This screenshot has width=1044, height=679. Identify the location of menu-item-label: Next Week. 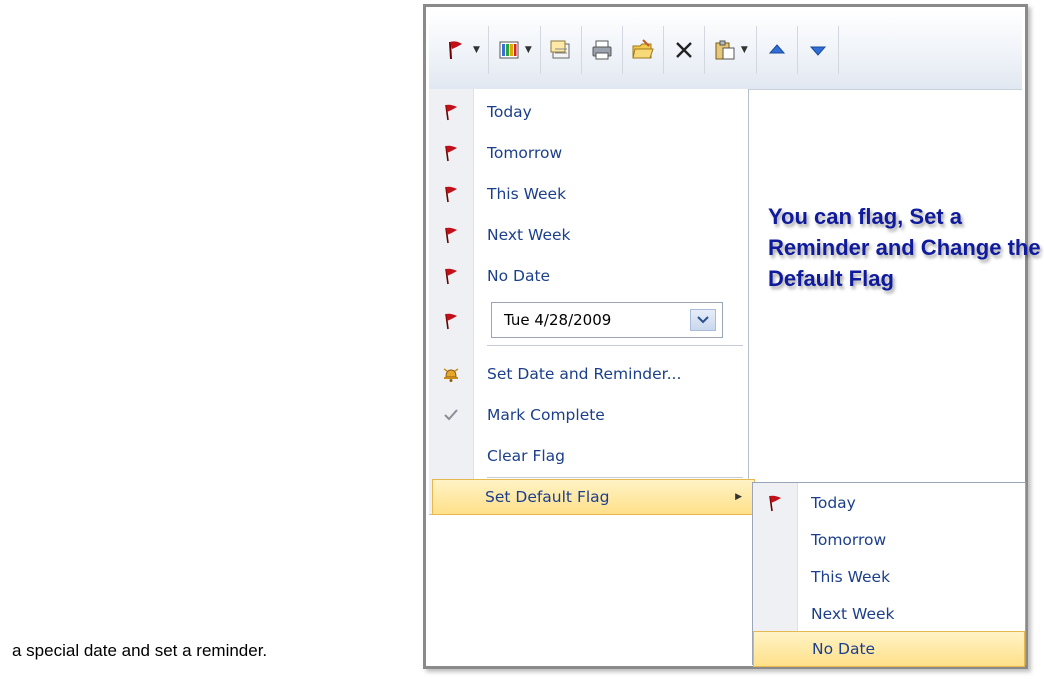
(529, 235).